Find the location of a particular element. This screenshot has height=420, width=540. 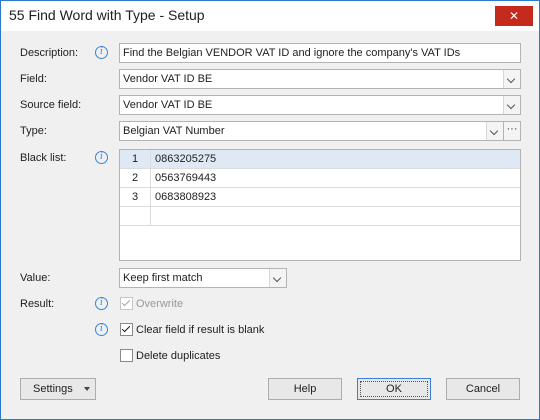

source-field-label: Source field: is located at coordinates (51, 105).